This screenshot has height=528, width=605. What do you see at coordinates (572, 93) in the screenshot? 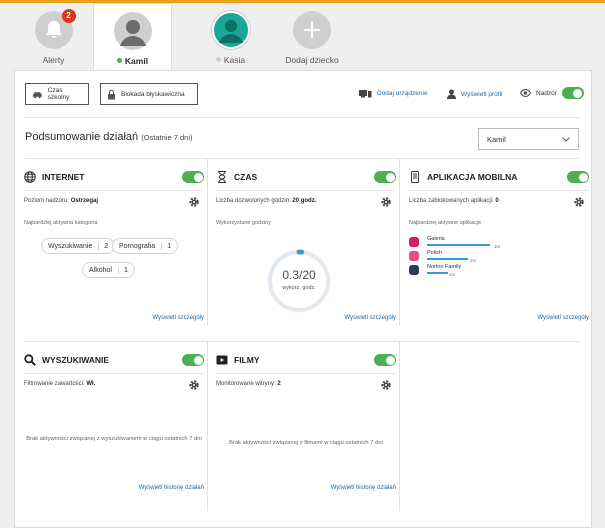
I see `supervision-toggle` at bounding box center [572, 93].